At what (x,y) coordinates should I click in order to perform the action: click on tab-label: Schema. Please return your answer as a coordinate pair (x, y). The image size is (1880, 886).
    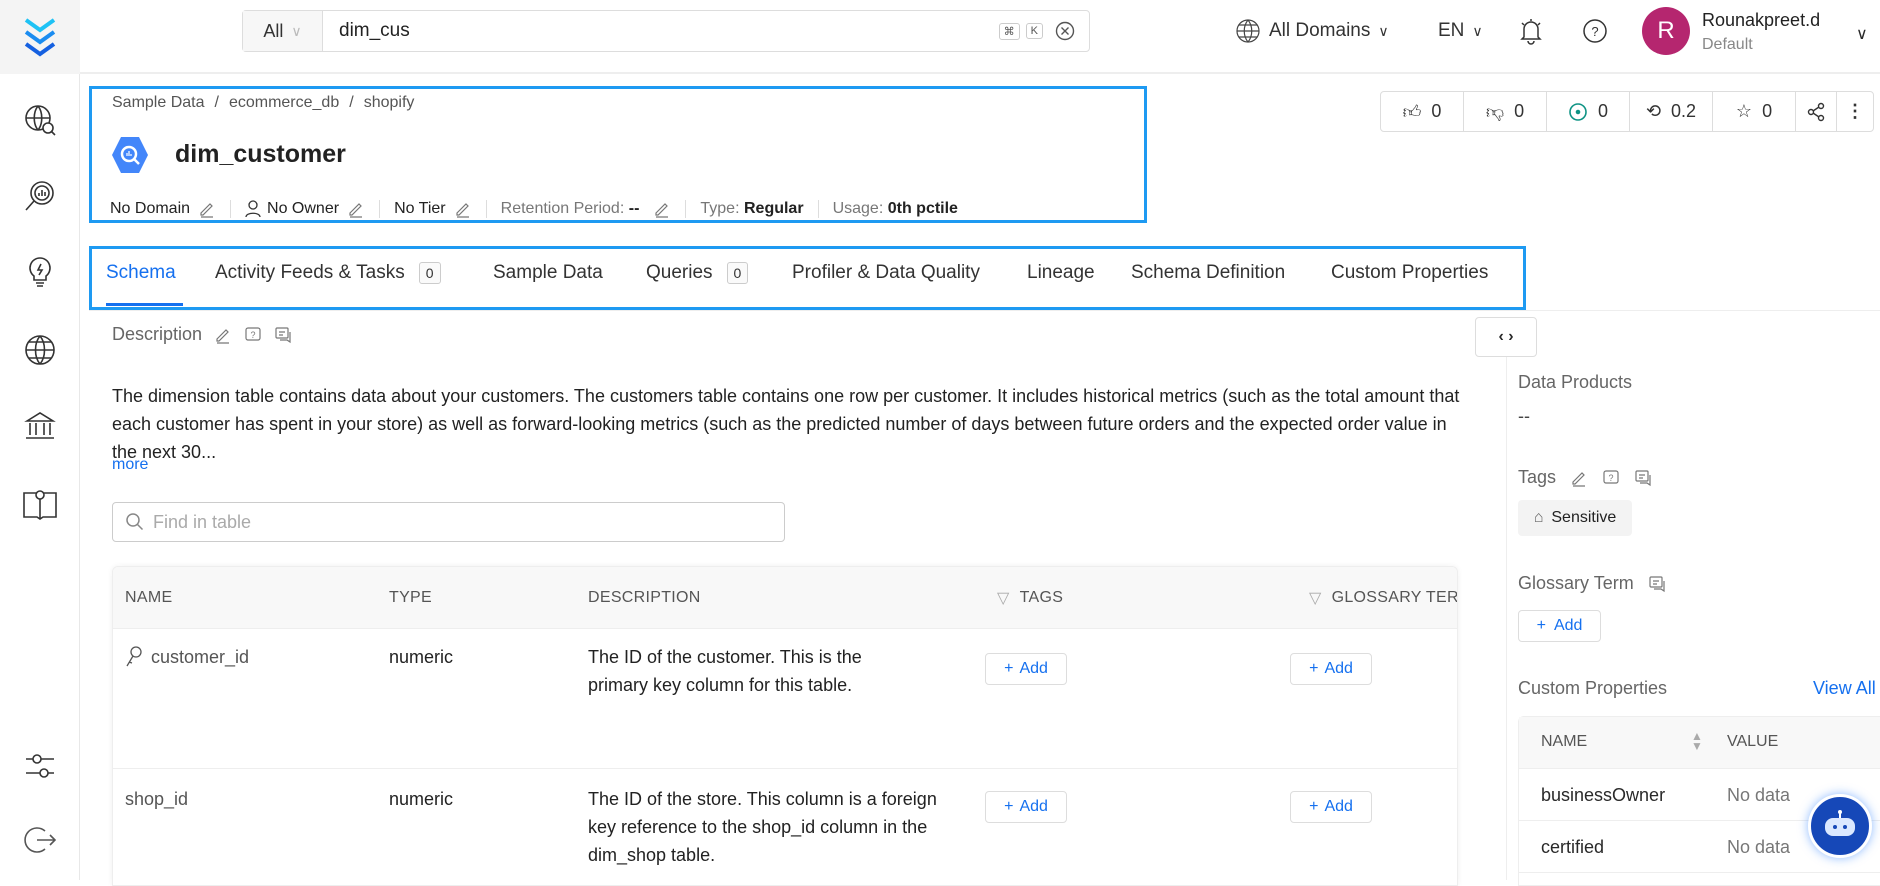
    Looking at the image, I should click on (141, 272).